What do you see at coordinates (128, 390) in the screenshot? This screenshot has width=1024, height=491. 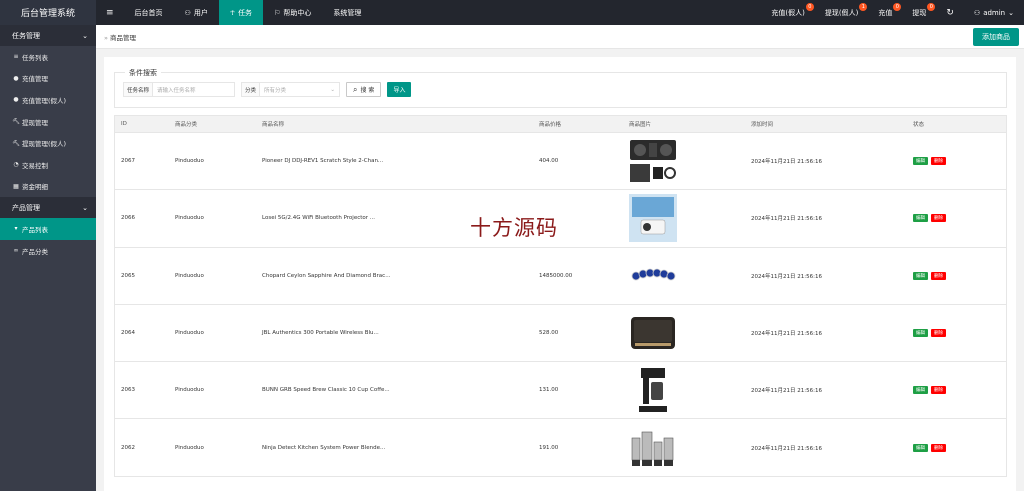 I see `row-id: 2063` at bounding box center [128, 390].